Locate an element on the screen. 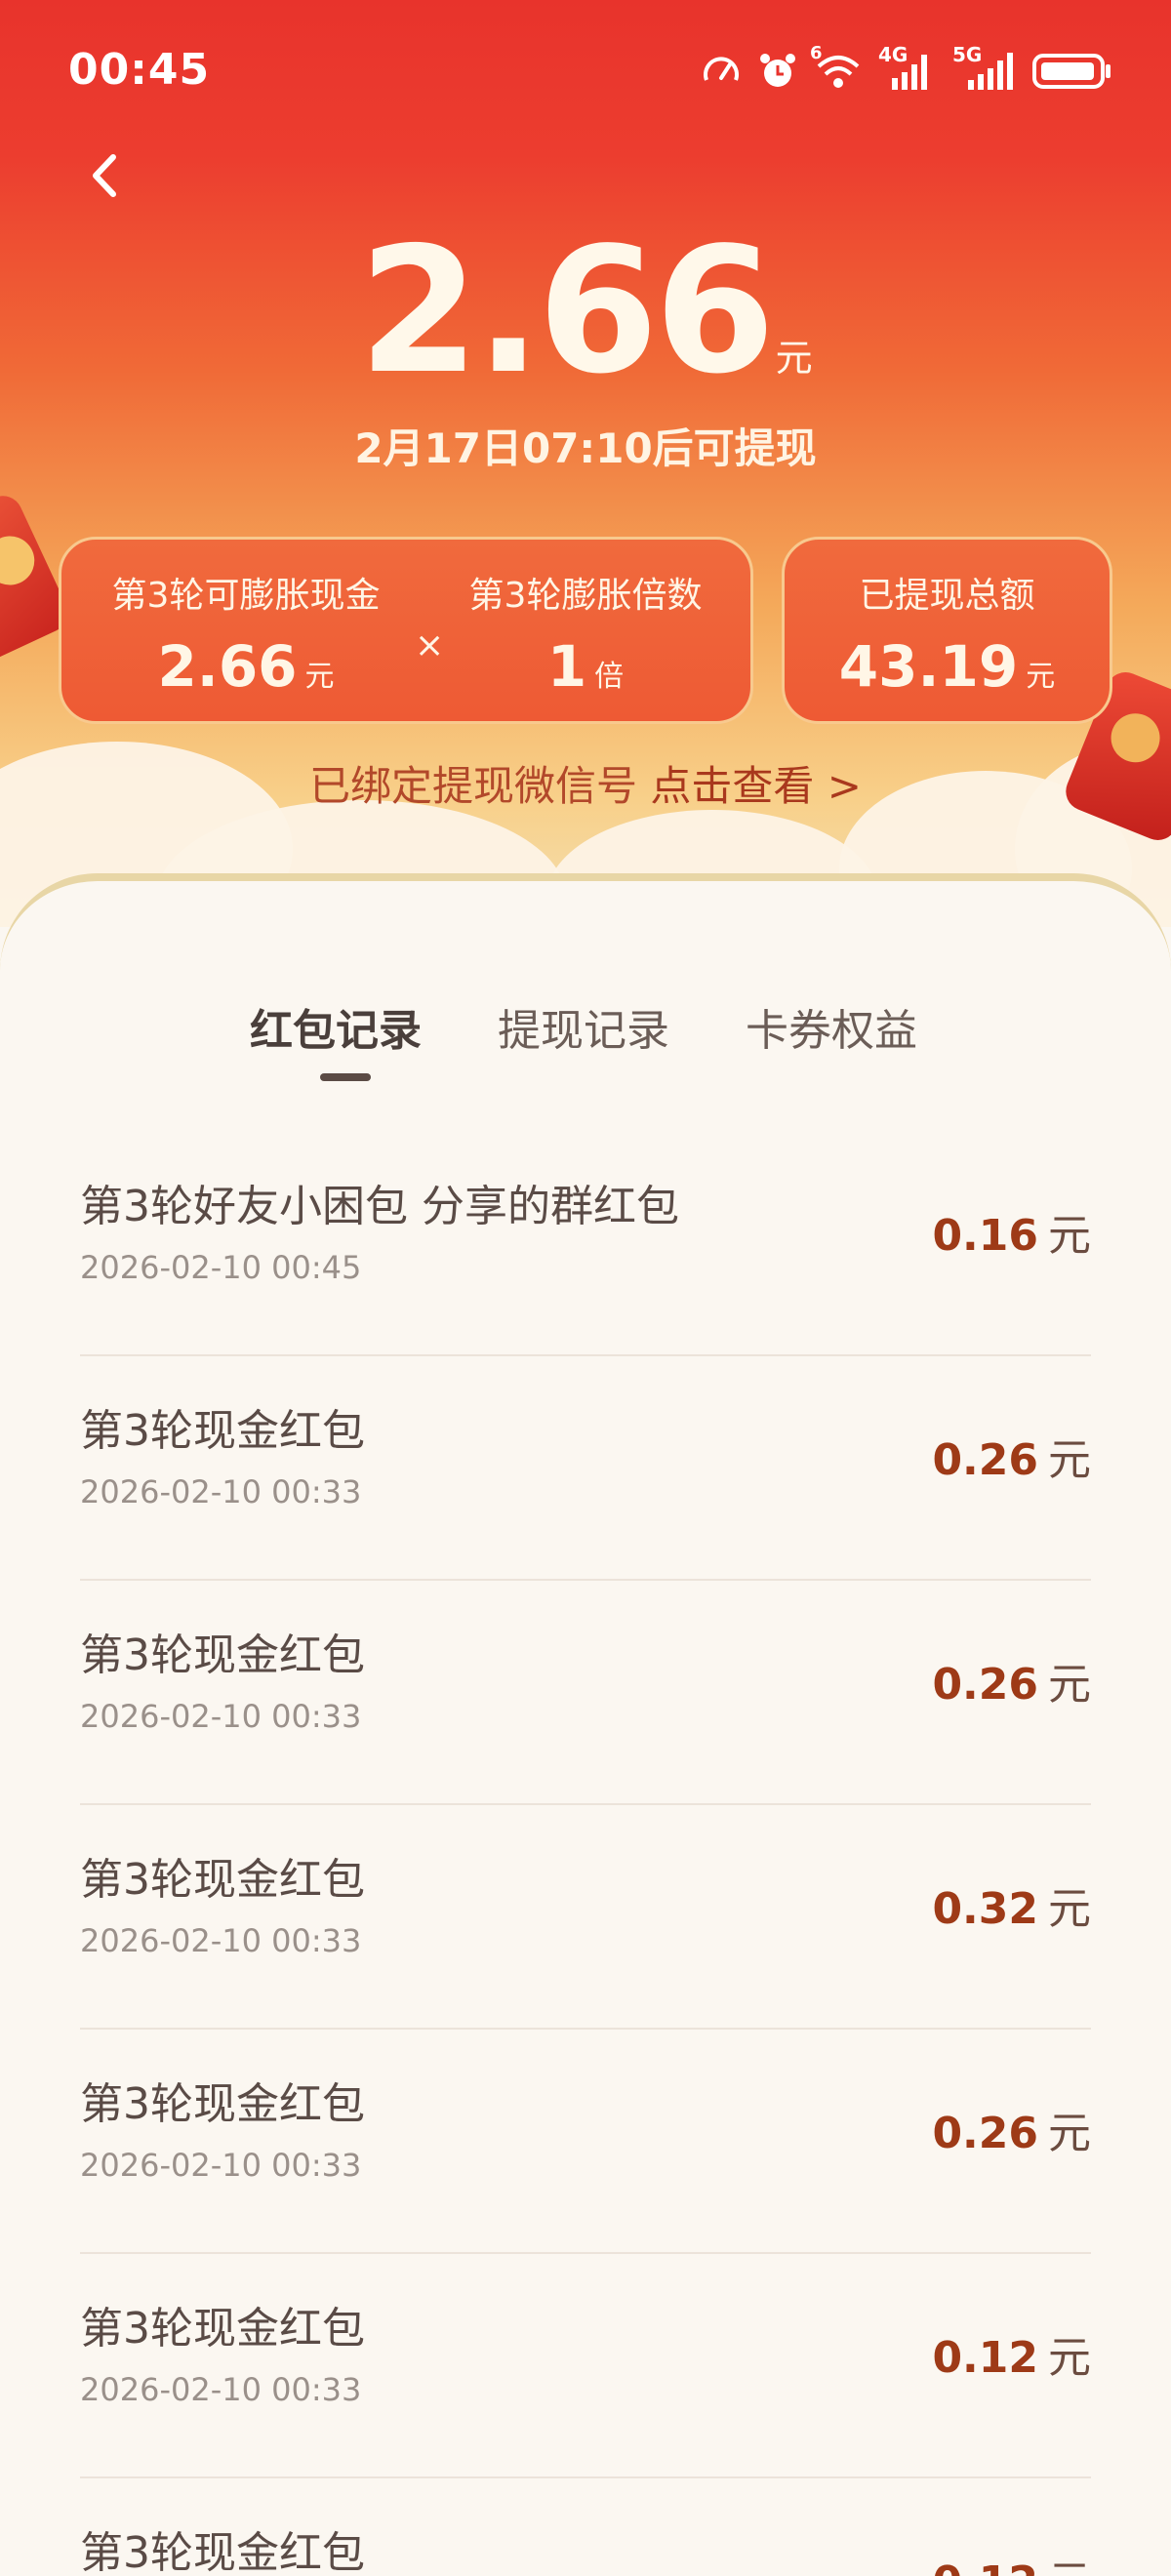 This screenshot has width=1171, height=2576. balance-amount: 2.66 元 is located at coordinates (585, 311).